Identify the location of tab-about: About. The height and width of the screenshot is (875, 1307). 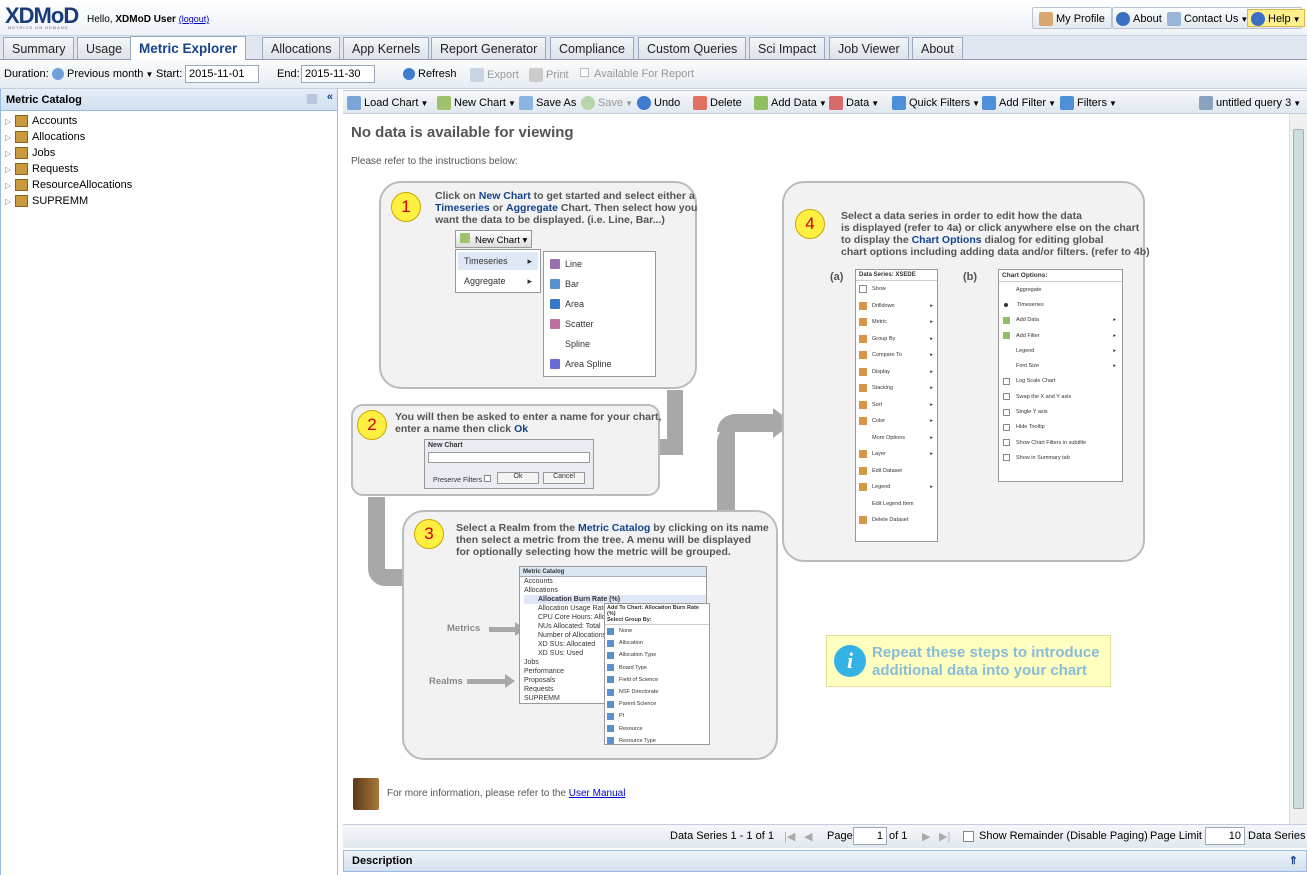
(937, 48).